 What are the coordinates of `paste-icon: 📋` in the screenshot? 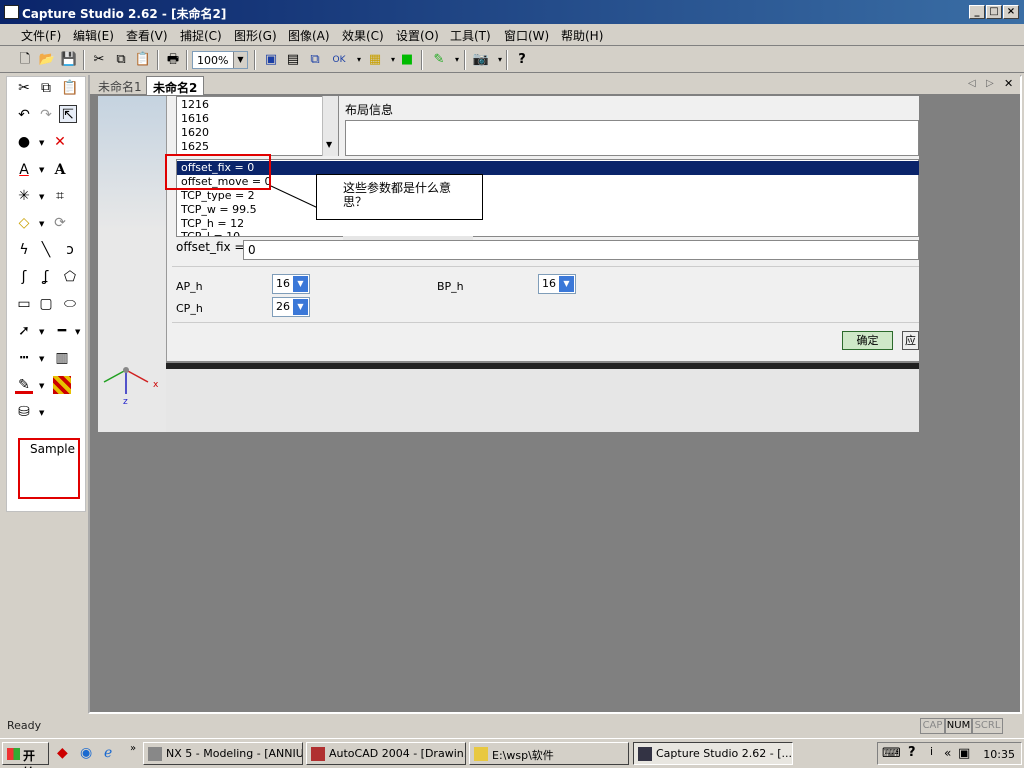 It's located at (70, 88).